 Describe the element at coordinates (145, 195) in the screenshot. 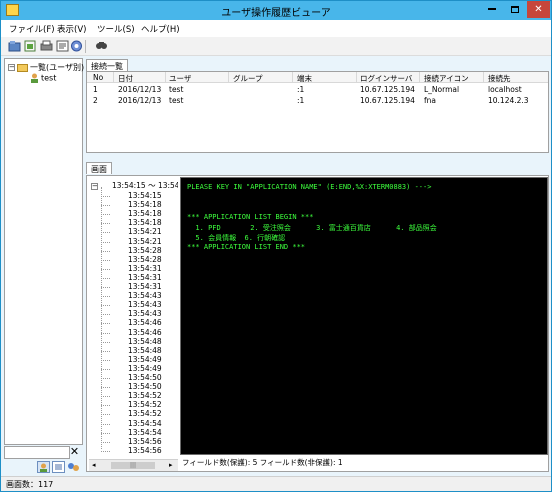

I see `screen-time-item: 13:54:15` at that location.